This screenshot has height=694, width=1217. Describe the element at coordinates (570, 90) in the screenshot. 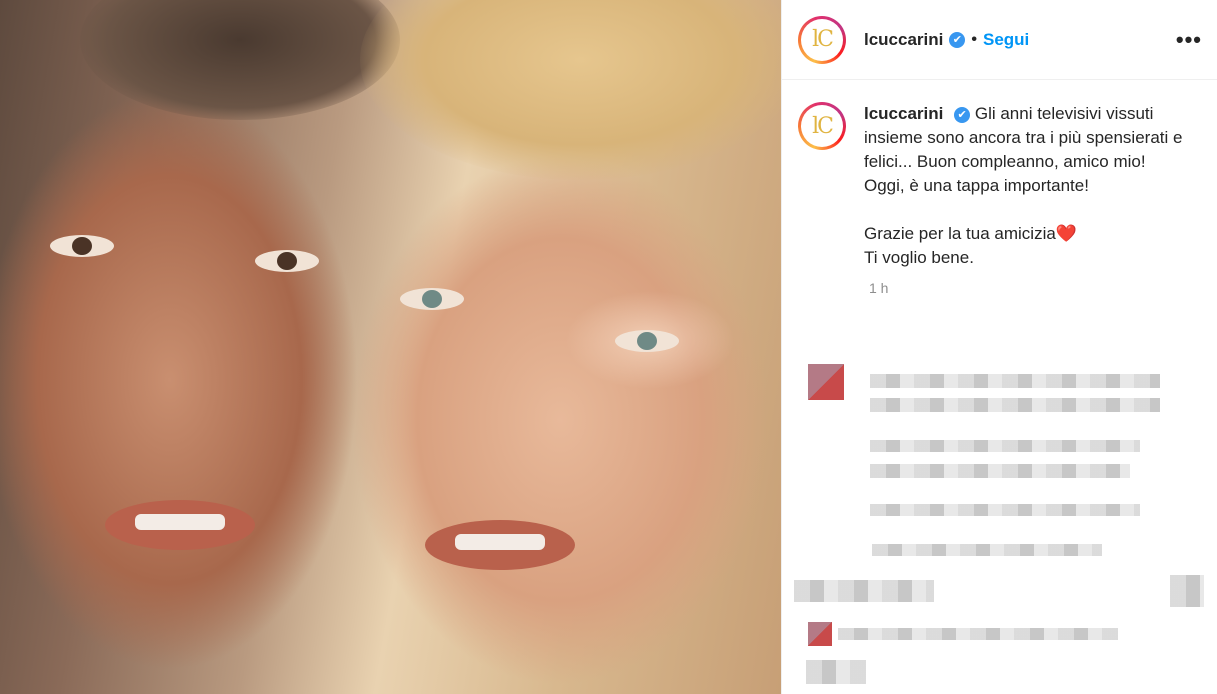

I see `photo-hair-right` at that location.